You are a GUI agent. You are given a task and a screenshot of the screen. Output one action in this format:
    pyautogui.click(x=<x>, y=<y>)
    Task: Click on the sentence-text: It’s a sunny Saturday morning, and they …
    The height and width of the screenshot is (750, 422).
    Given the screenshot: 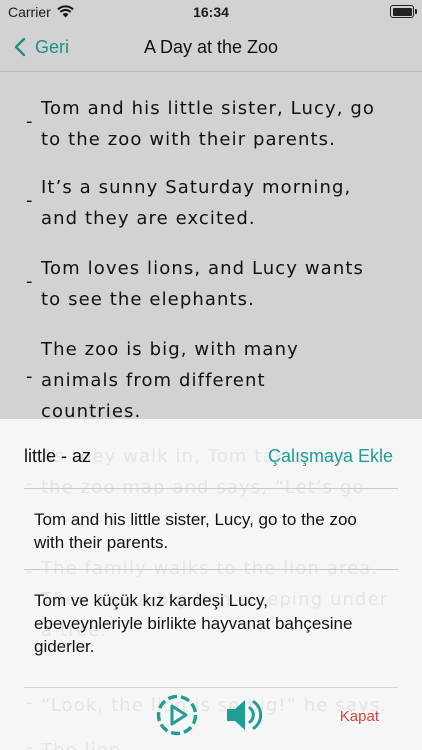 What is the action you would take?
    pyautogui.click(x=196, y=203)
    